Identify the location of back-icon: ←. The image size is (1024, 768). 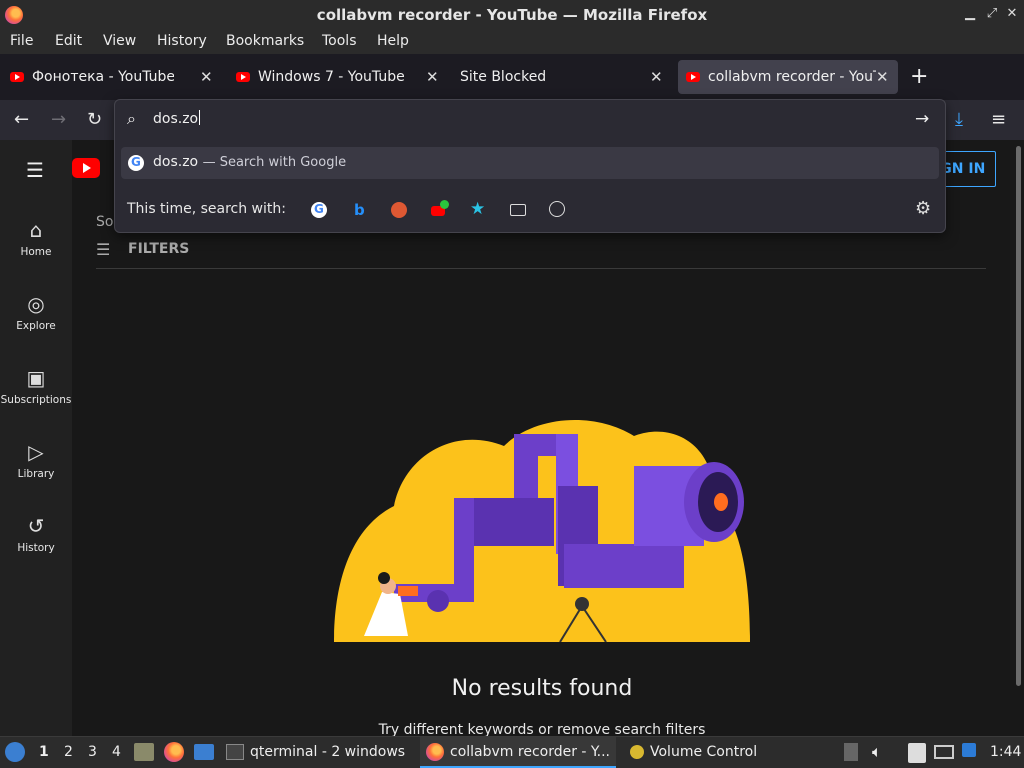
(21, 119).